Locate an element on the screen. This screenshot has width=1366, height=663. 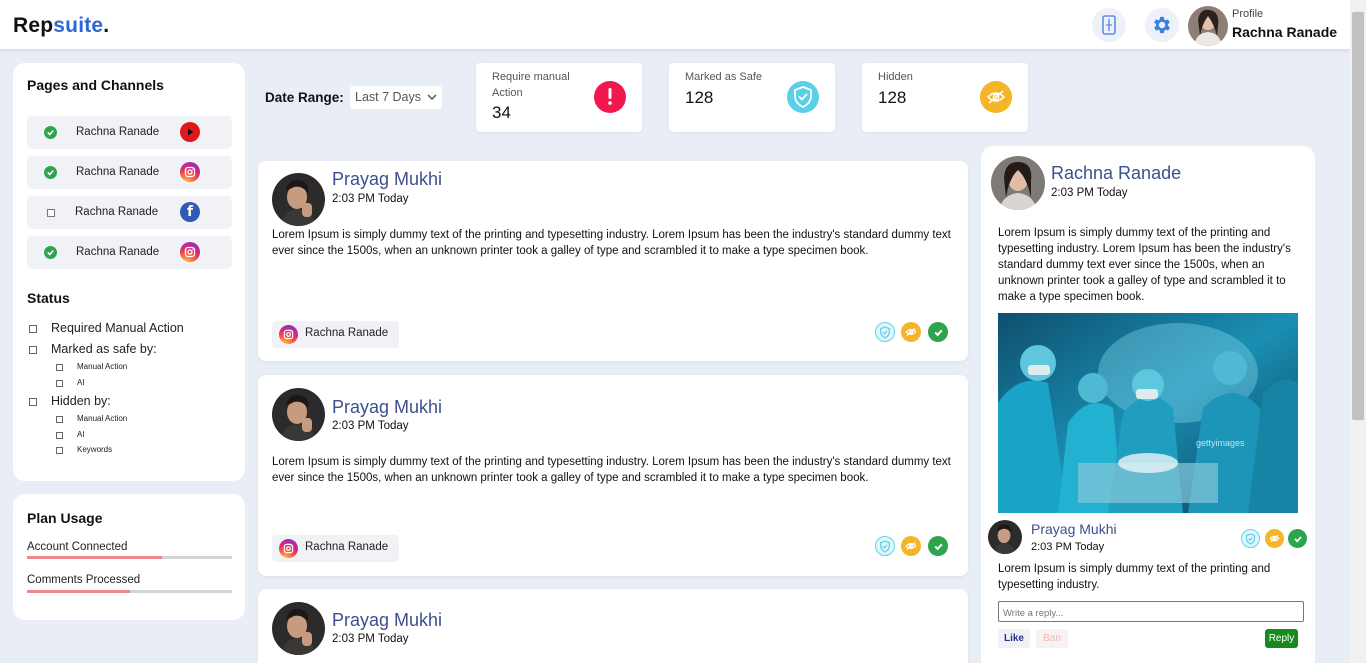
hidden-by-label: Hidden by: is located at coordinates (81, 401).